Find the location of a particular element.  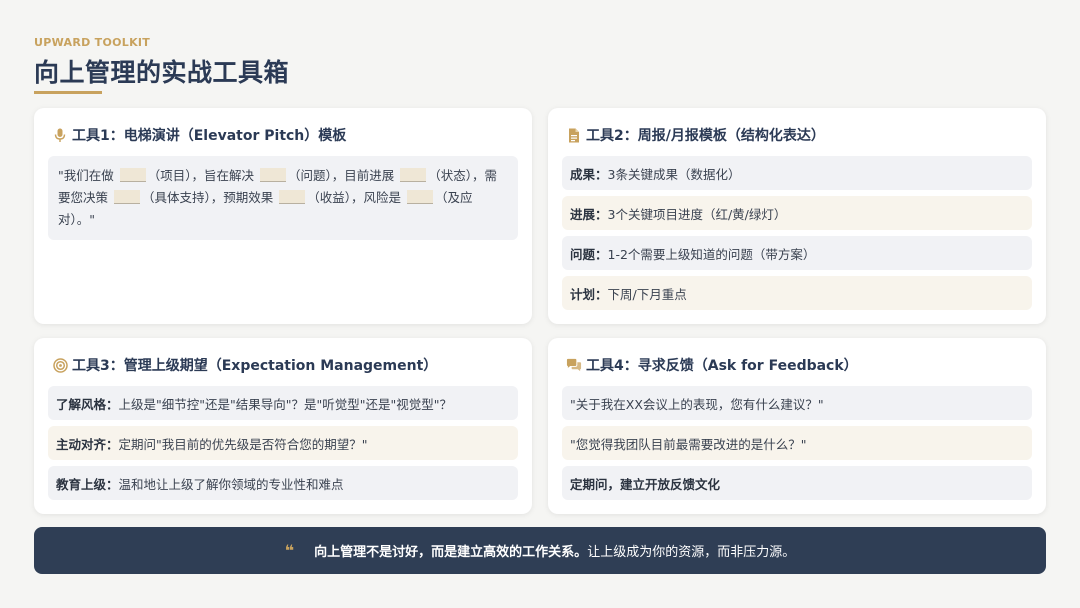

row-text: "您觉得我团队目前最需要改进的是什么？" is located at coordinates (688, 444).